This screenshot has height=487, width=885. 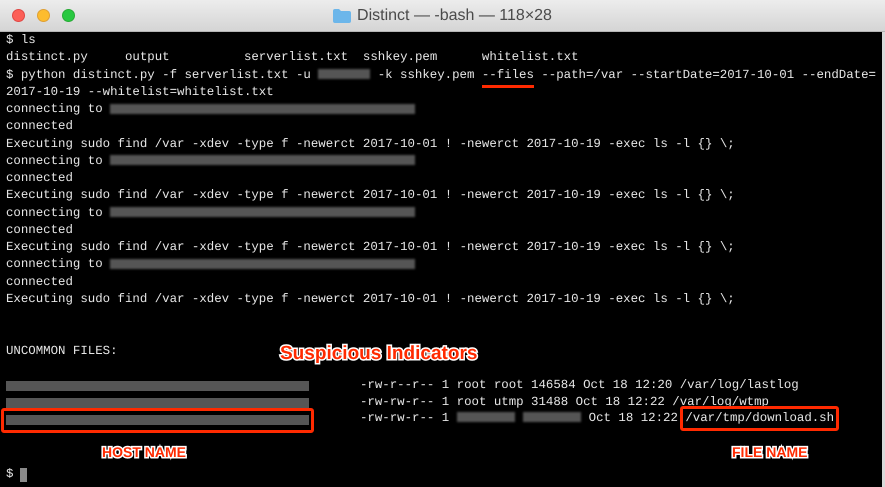 What do you see at coordinates (62, 351) in the screenshot?
I see `section-heading: UNCOMMON FILES:` at bounding box center [62, 351].